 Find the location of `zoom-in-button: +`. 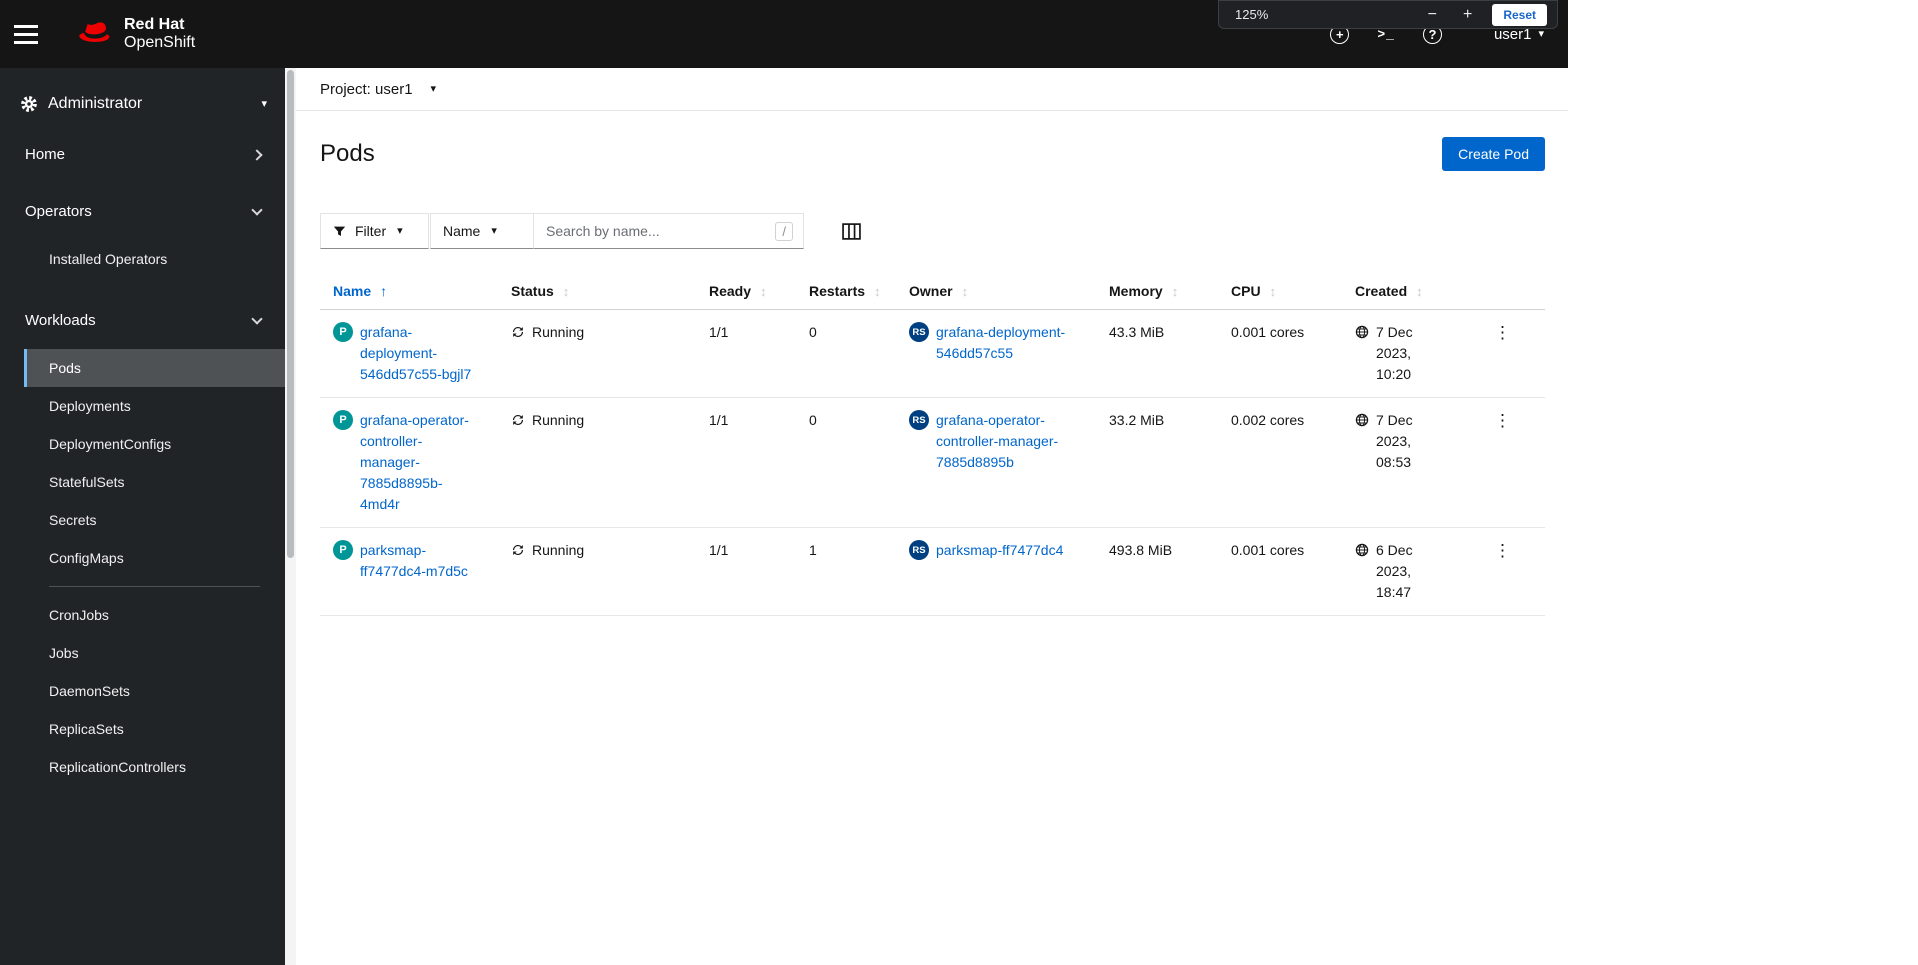

zoom-in-button: + is located at coordinates (1467, 14).